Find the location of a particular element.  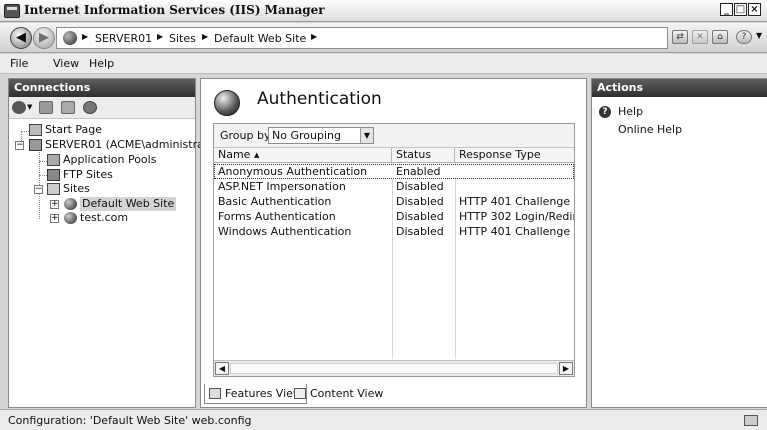

column-name-label: Name is located at coordinates (234, 154).